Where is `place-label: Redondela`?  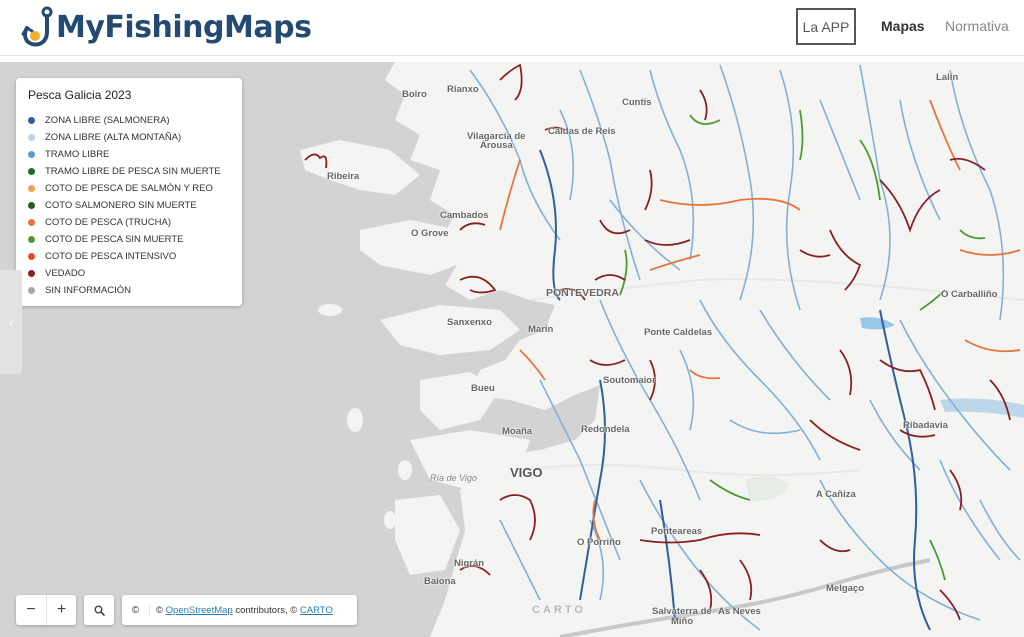
place-label: Redondela is located at coordinates (605, 429).